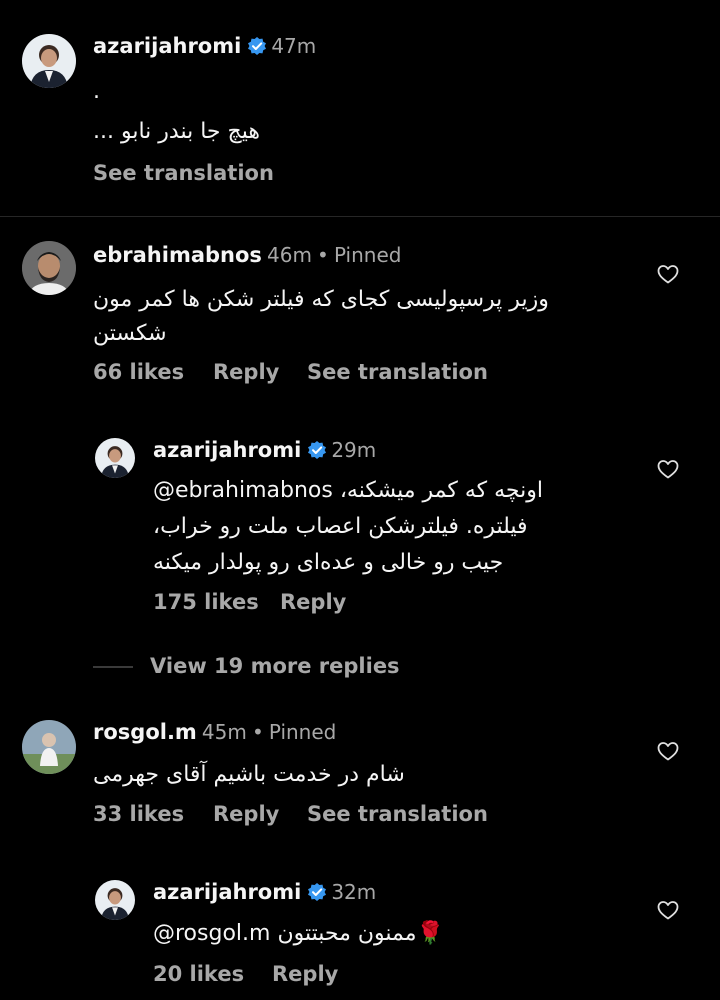 Image resolution: width=720 pixels, height=1000 pixels. What do you see at coordinates (198, 974) in the screenshot?
I see `likes-count: 20 likes` at bounding box center [198, 974].